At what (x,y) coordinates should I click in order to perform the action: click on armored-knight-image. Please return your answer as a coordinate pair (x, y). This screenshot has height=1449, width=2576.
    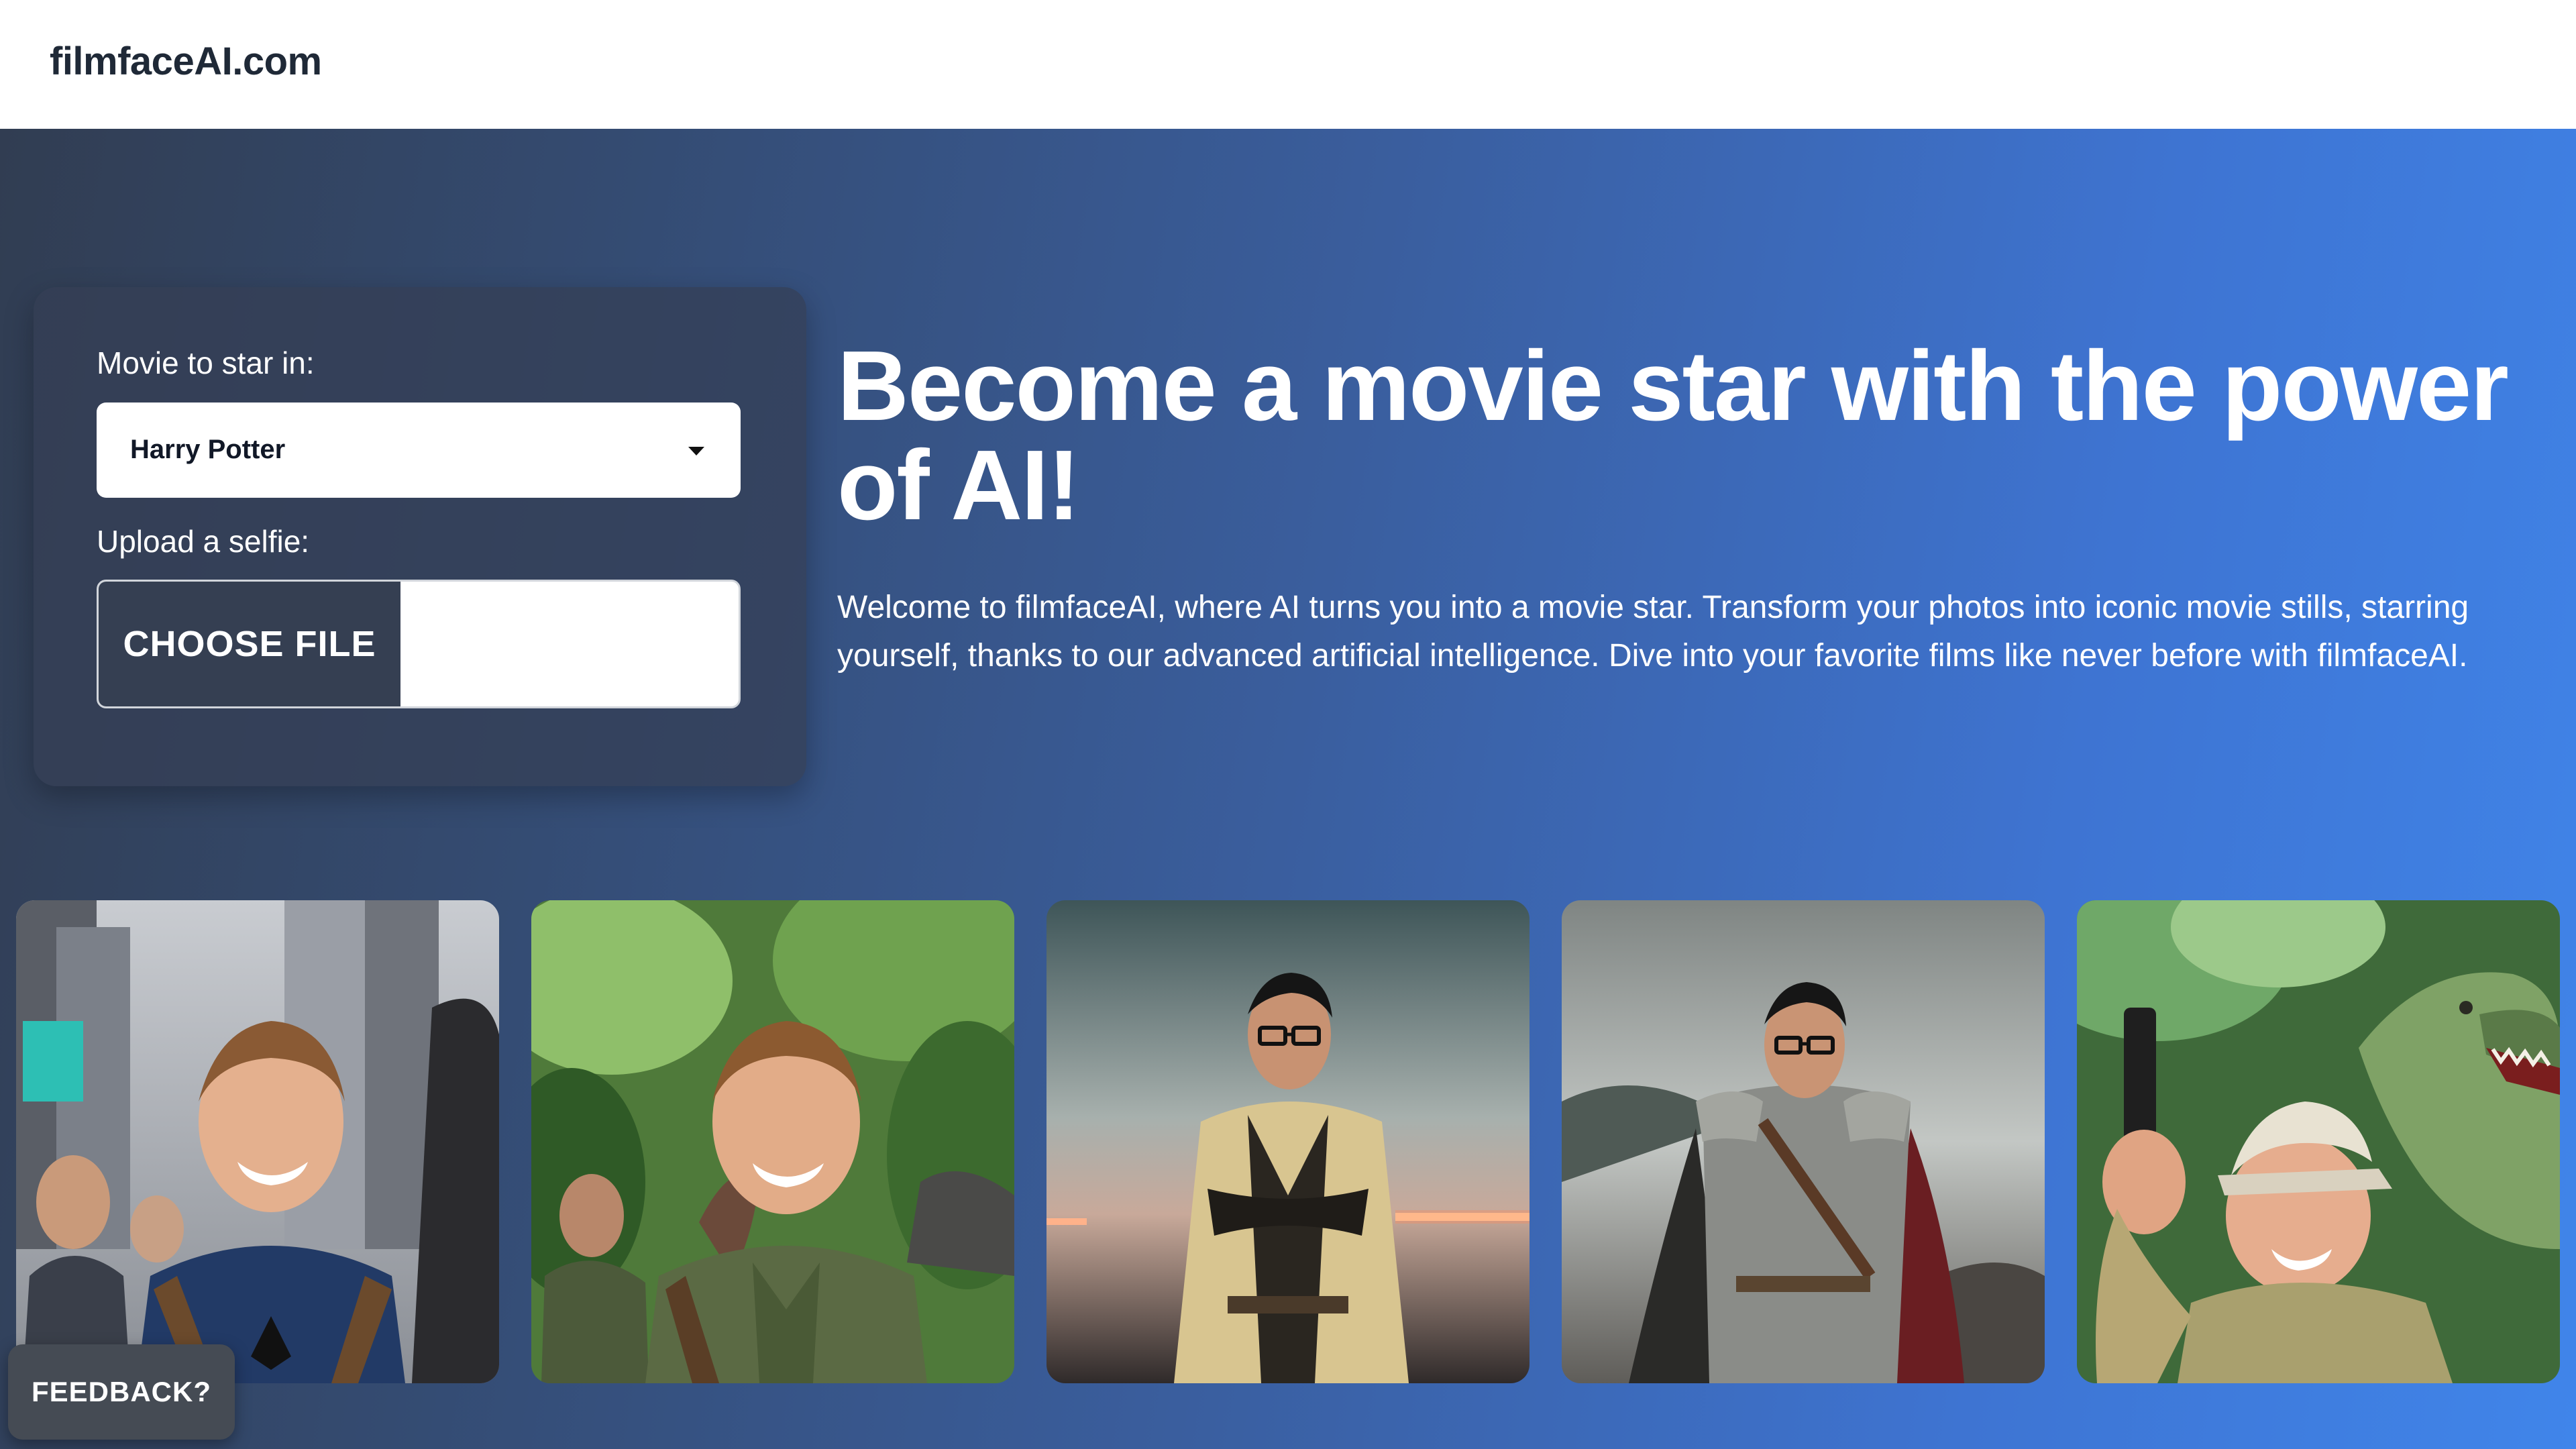
    Looking at the image, I should click on (1803, 1141).